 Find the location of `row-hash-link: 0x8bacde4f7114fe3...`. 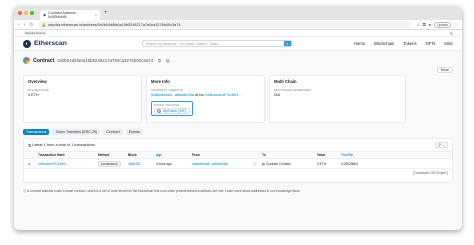

row-hash-link: 0x8bacde4f7114fe3... is located at coordinates (68, 164).